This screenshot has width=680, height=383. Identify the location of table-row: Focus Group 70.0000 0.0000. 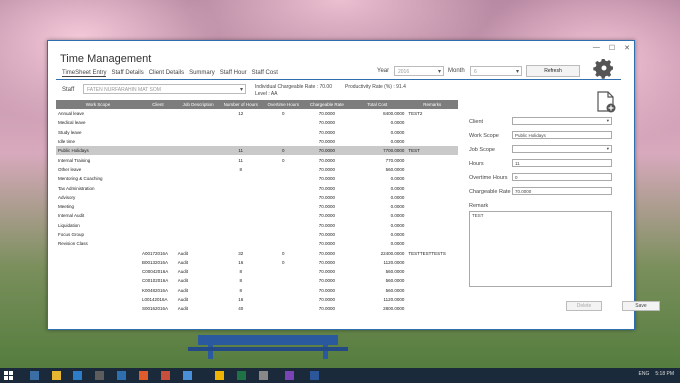
(257, 234).